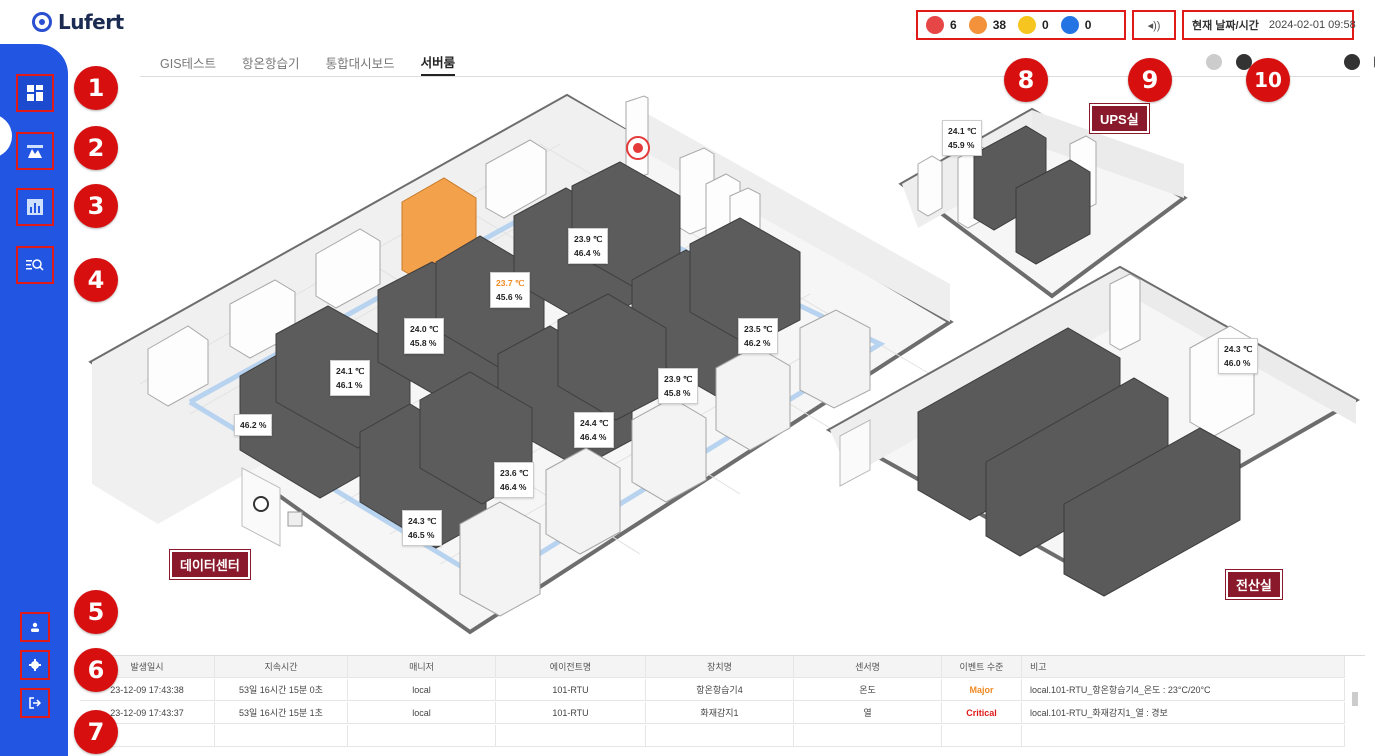 This screenshot has width=1375, height=756. What do you see at coordinates (34, 400) in the screenshot?
I see `sidebar` at bounding box center [34, 400].